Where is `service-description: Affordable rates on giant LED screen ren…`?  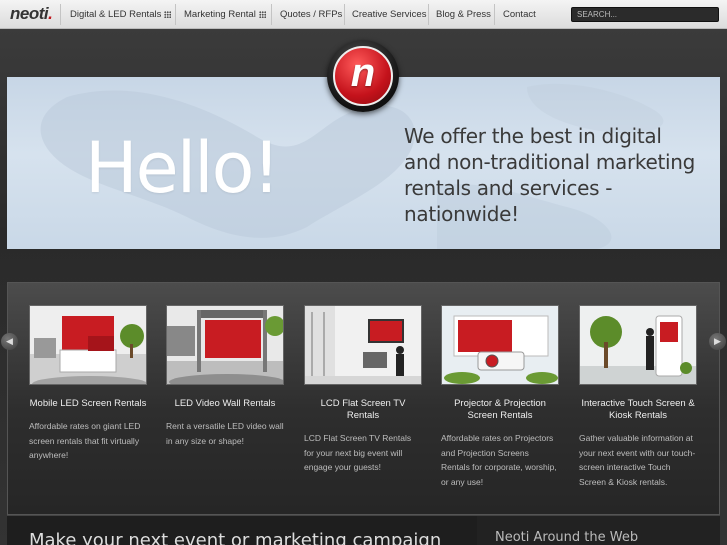
service-description: Affordable rates on giant LED screen ren… is located at coordinates (85, 440).